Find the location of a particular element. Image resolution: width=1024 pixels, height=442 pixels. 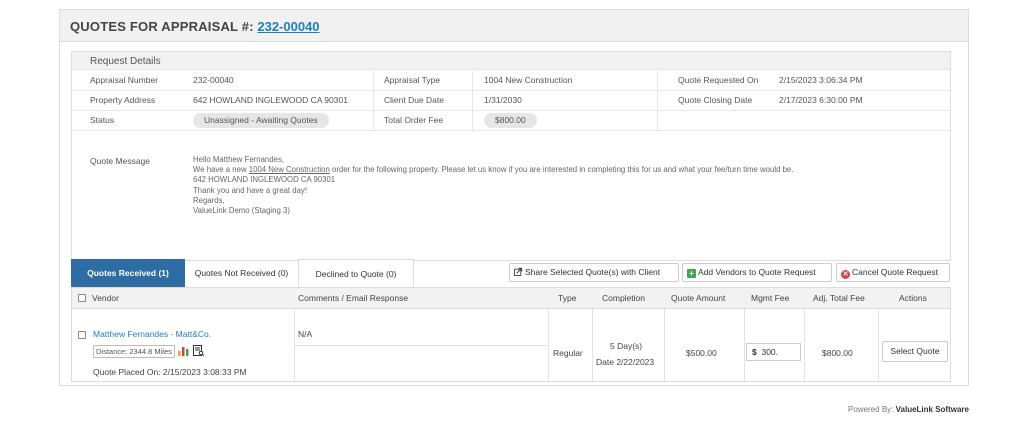

panel-header: QUOTES FOR APPRAISAL #: 232-00040 is located at coordinates (514, 26).